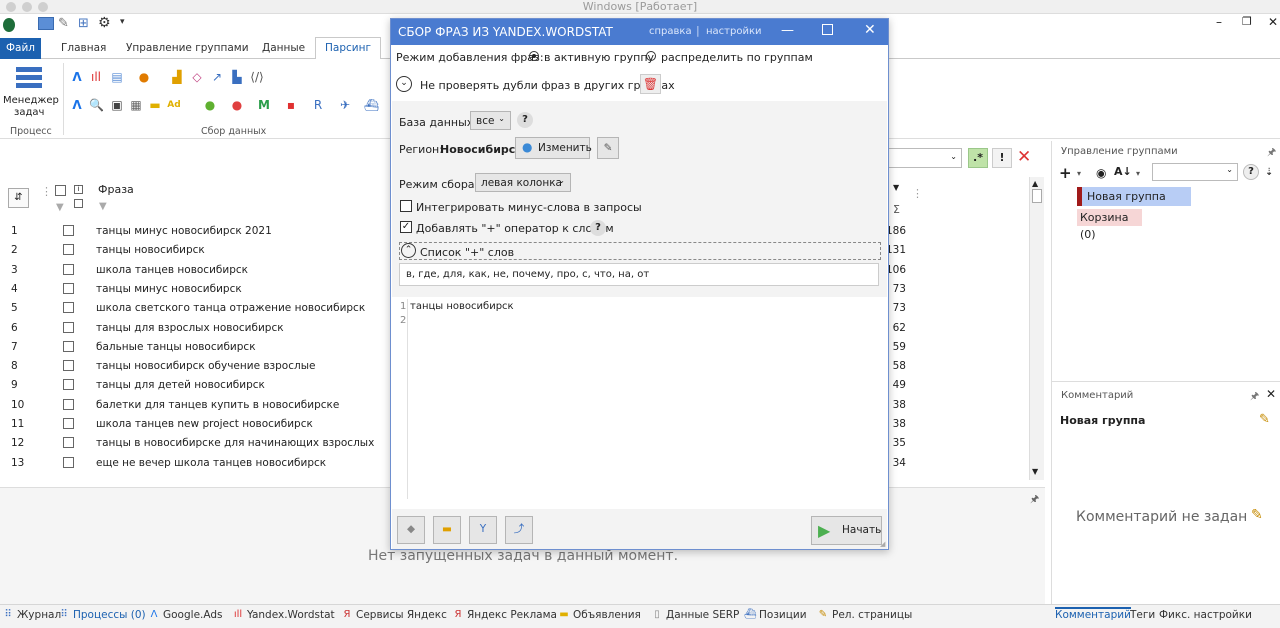  I want to click on tab-tags: Теги, so click(1142, 615).